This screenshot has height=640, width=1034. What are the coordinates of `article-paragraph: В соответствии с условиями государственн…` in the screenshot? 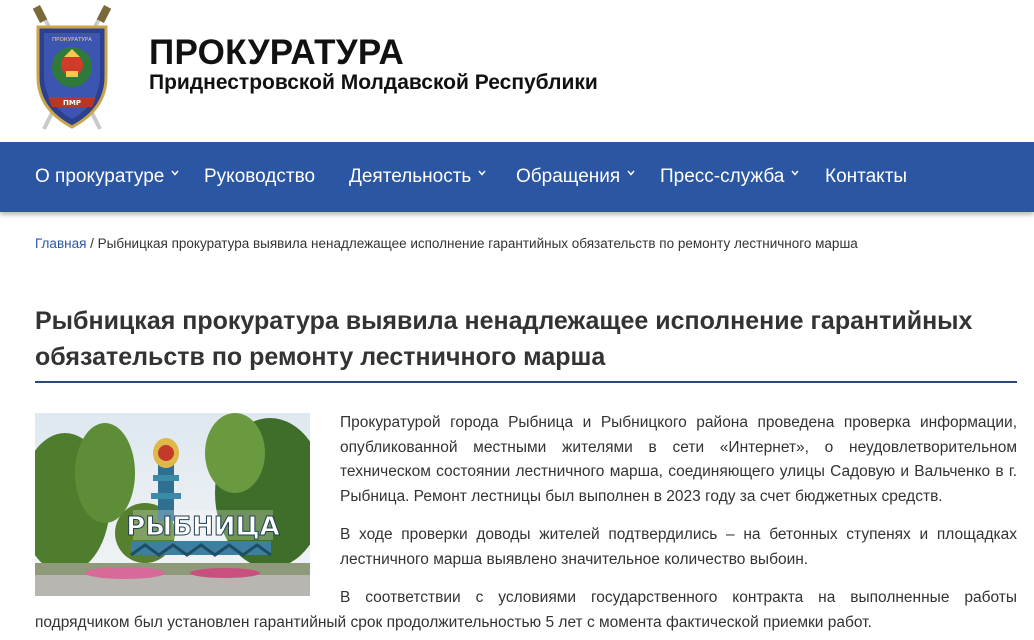 It's located at (526, 610).